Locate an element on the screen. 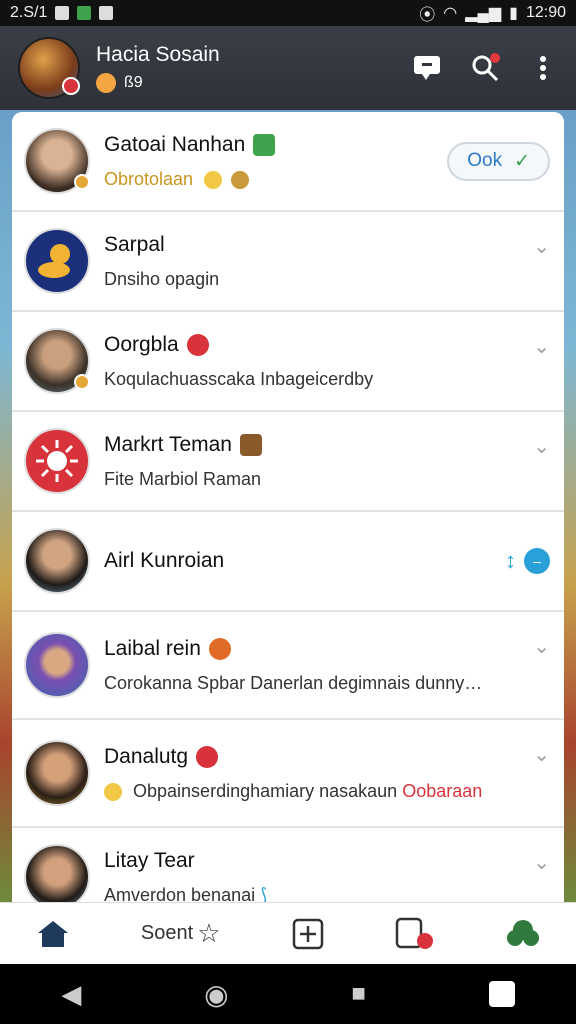  header-subtitle: ß9 is located at coordinates (133, 82).